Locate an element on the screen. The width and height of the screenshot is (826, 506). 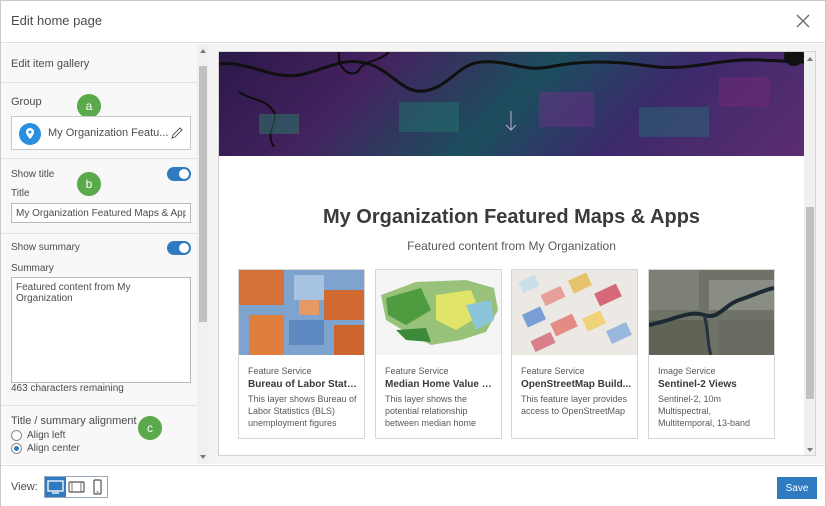
radio-button-selected is located at coordinates (16, 448).